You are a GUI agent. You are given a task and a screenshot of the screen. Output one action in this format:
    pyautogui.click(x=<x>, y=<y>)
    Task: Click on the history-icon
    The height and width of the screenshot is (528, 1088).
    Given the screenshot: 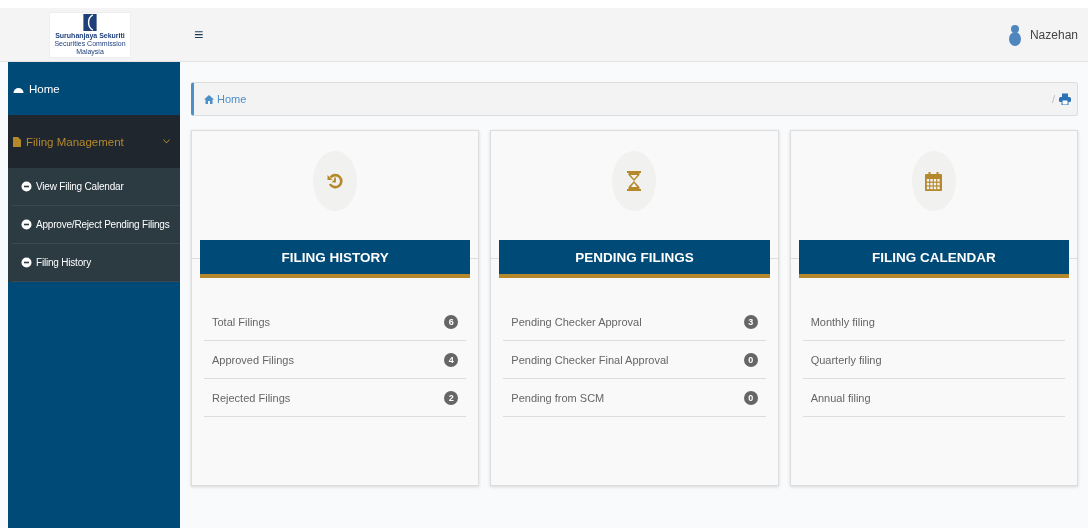 What is the action you would take?
    pyautogui.click(x=335, y=181)
    